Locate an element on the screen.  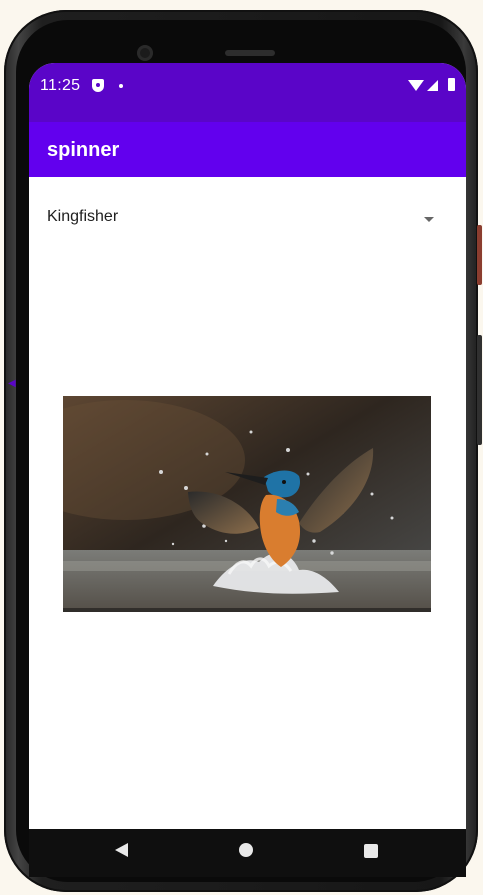
speaker-grille is located at coordinates (250, 53).